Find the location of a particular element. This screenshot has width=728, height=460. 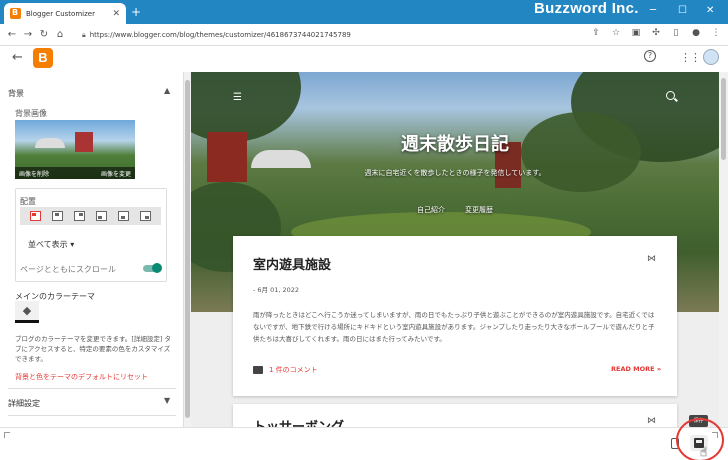

blog-nav: 自己紹介 変更履歴 is located at coordinates (455, 210).